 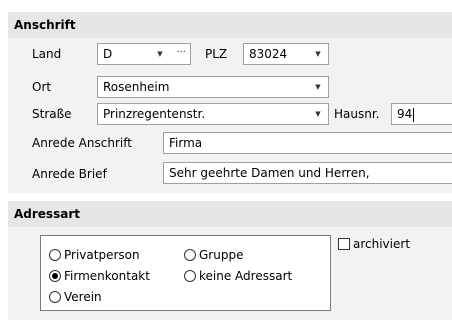 What do you see at coordinates (318, 114) in the screenshot?
I see `strasse-dropdown-icon: ▼` at bounding box center [318, 114].